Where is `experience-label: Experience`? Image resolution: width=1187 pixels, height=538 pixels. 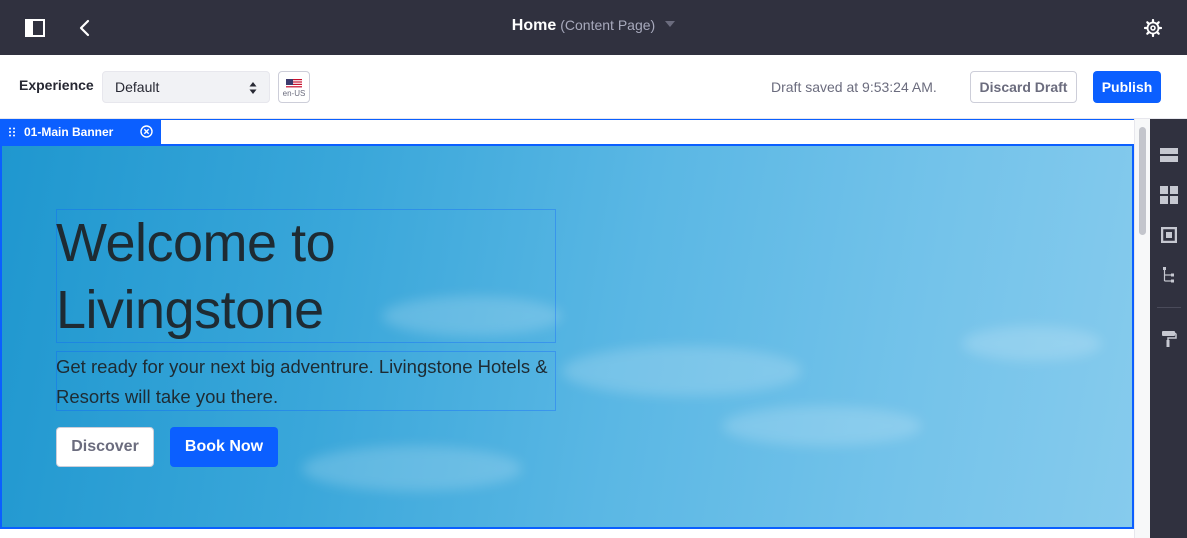 experience-label: Experience is located at coordinates (56, 85).